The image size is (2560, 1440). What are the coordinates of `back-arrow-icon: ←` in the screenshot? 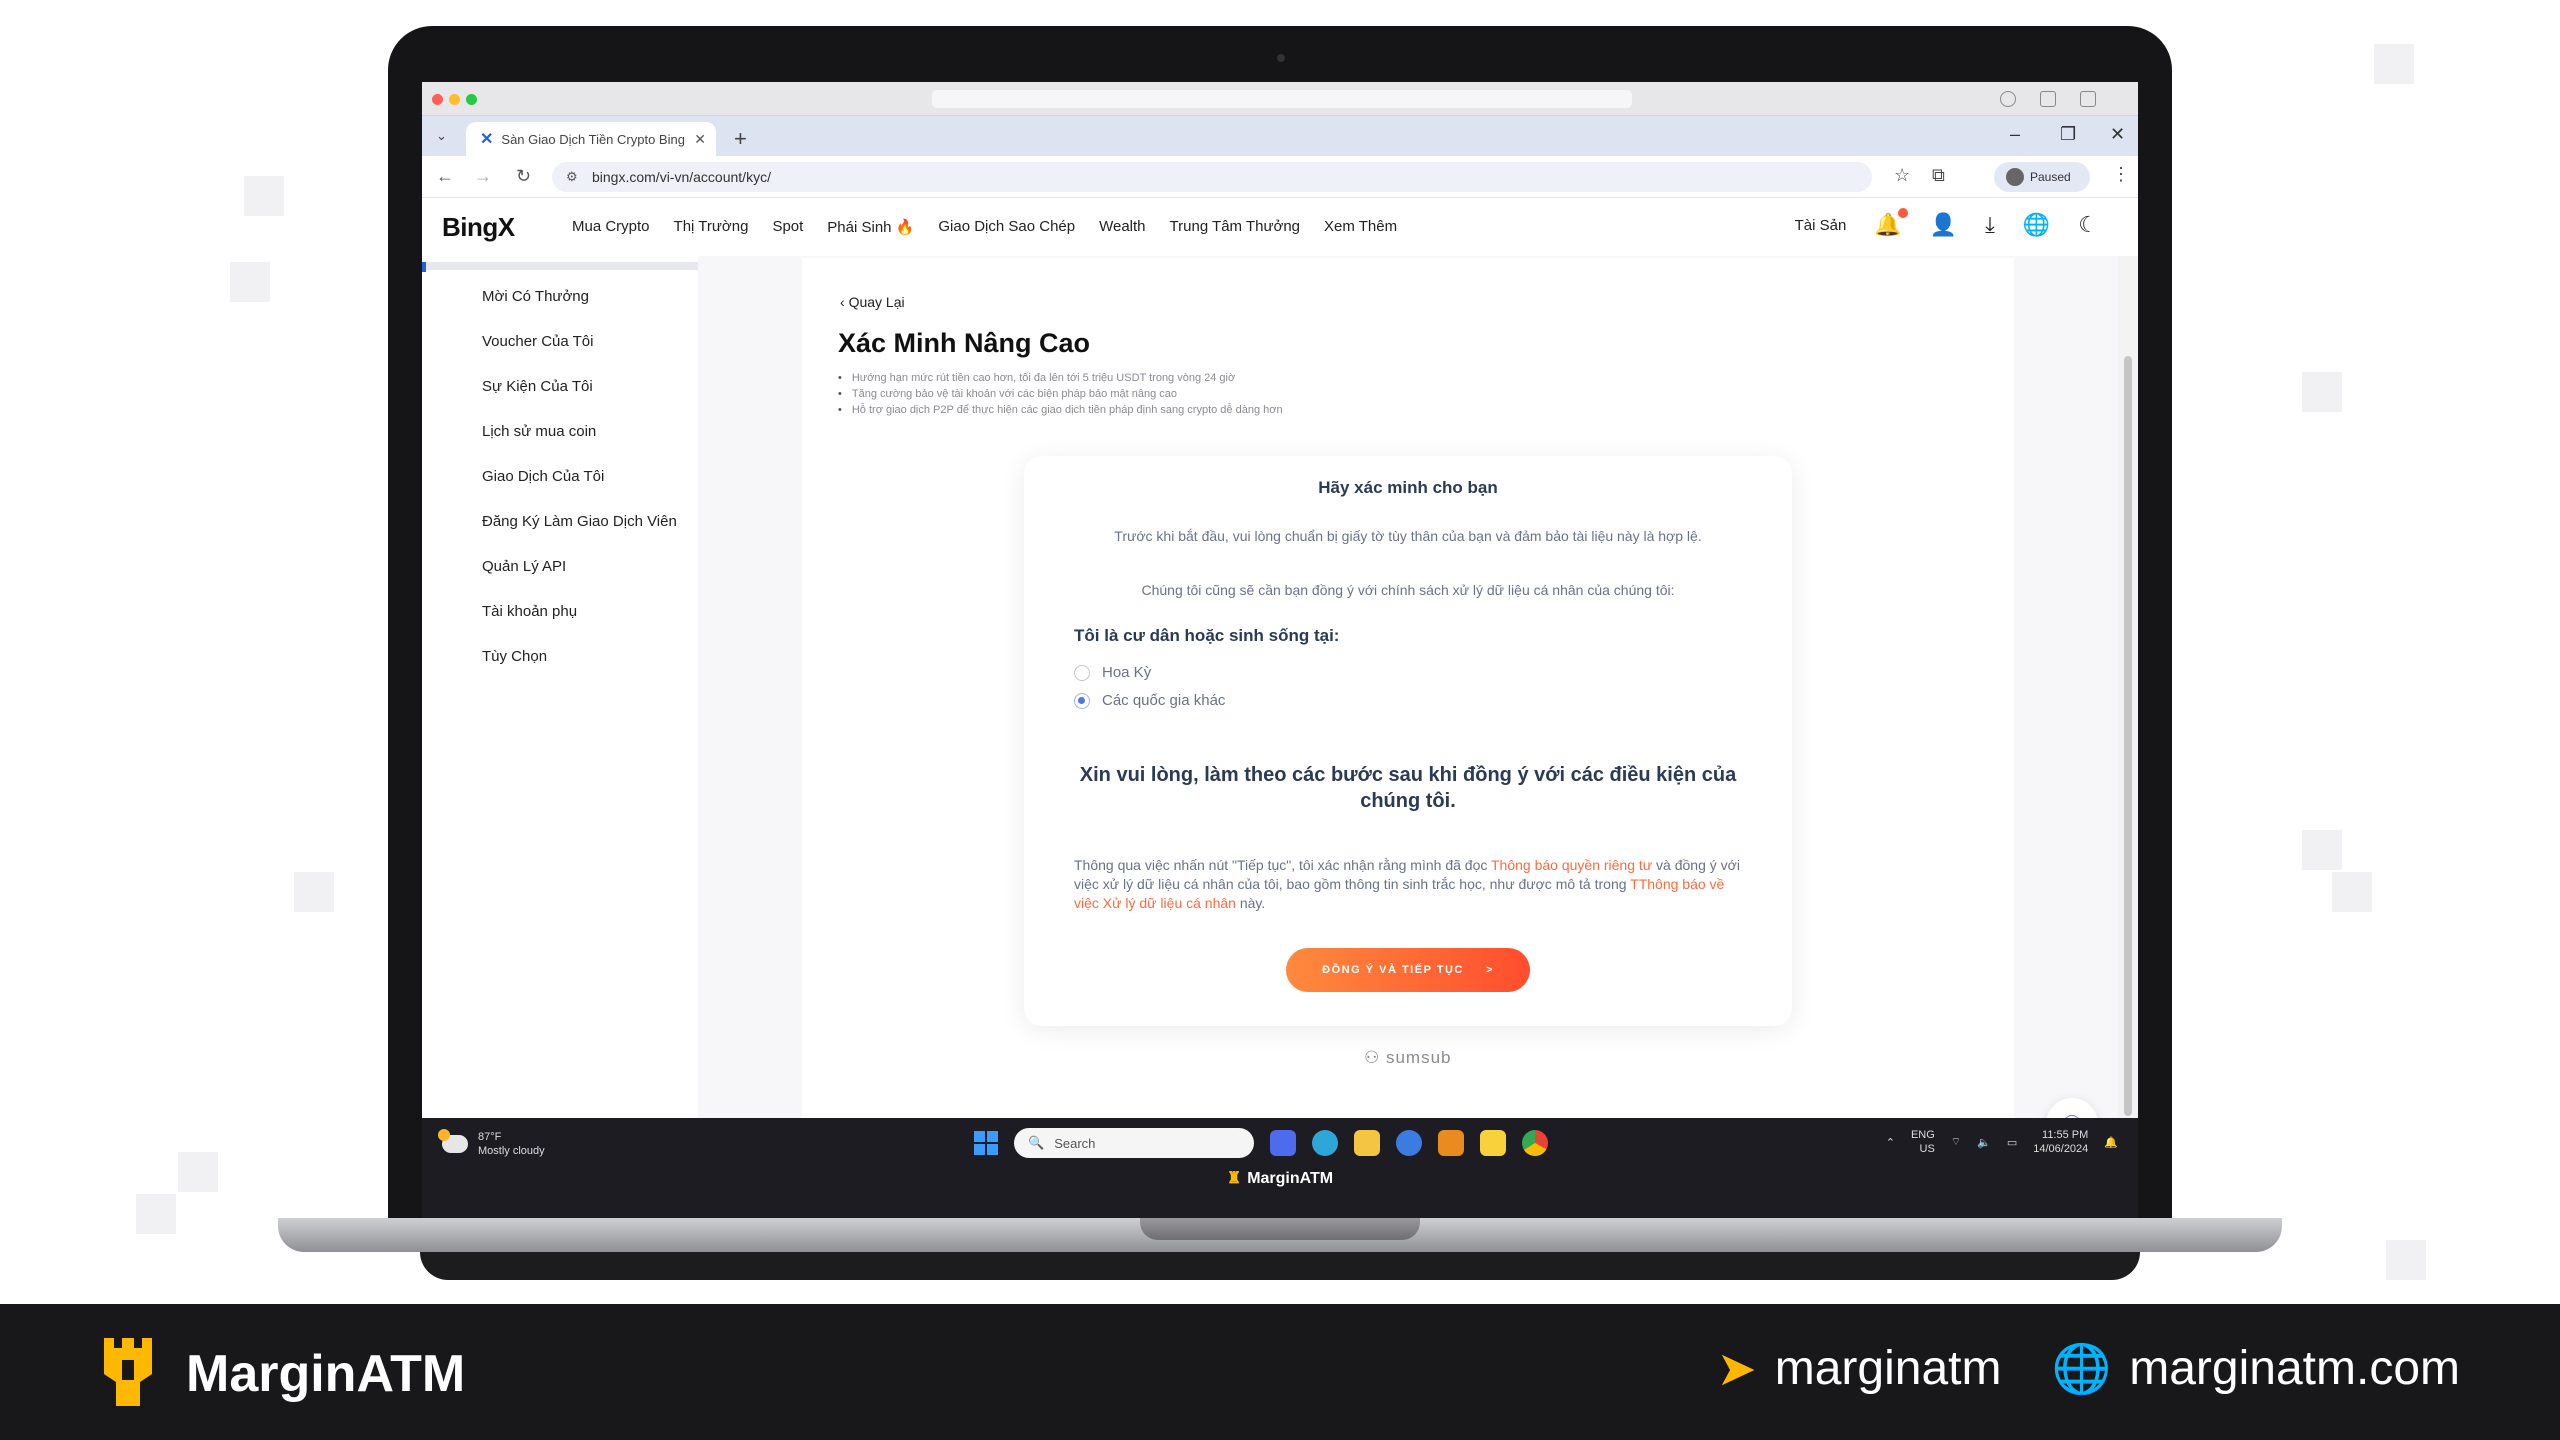 It's located at (445, 176).